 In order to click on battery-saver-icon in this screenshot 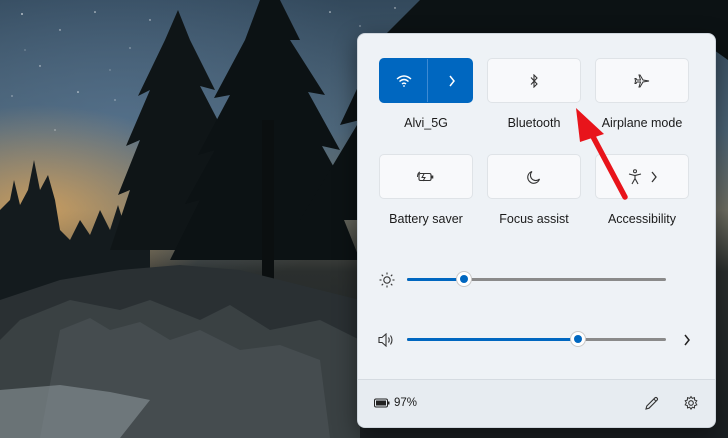, I will do `click(425, 176)`.